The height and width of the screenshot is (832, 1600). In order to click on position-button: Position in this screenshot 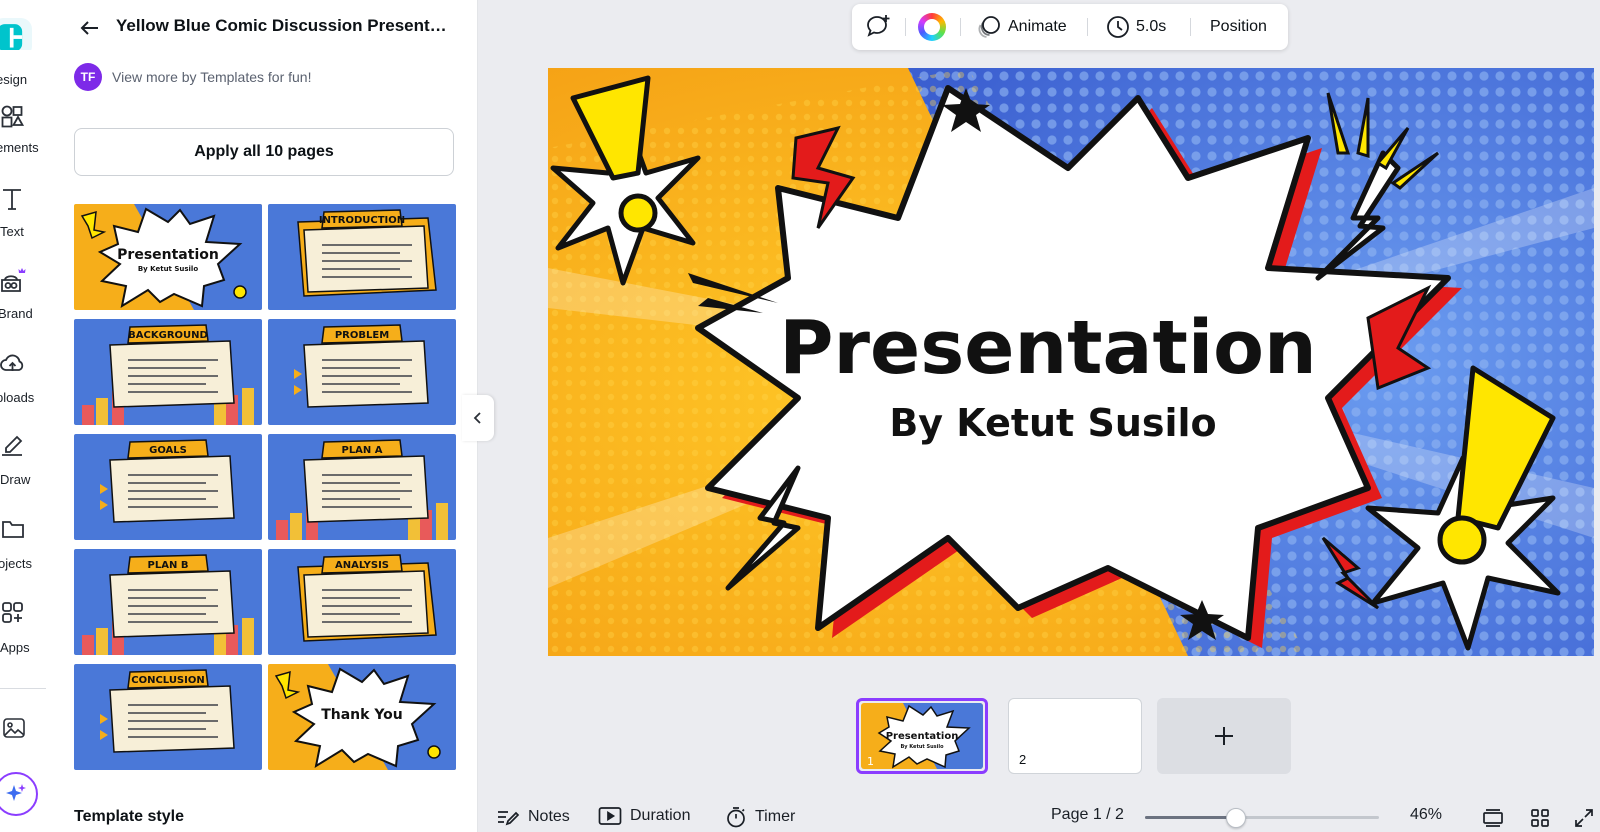, I will do `click(1238, 27)`.